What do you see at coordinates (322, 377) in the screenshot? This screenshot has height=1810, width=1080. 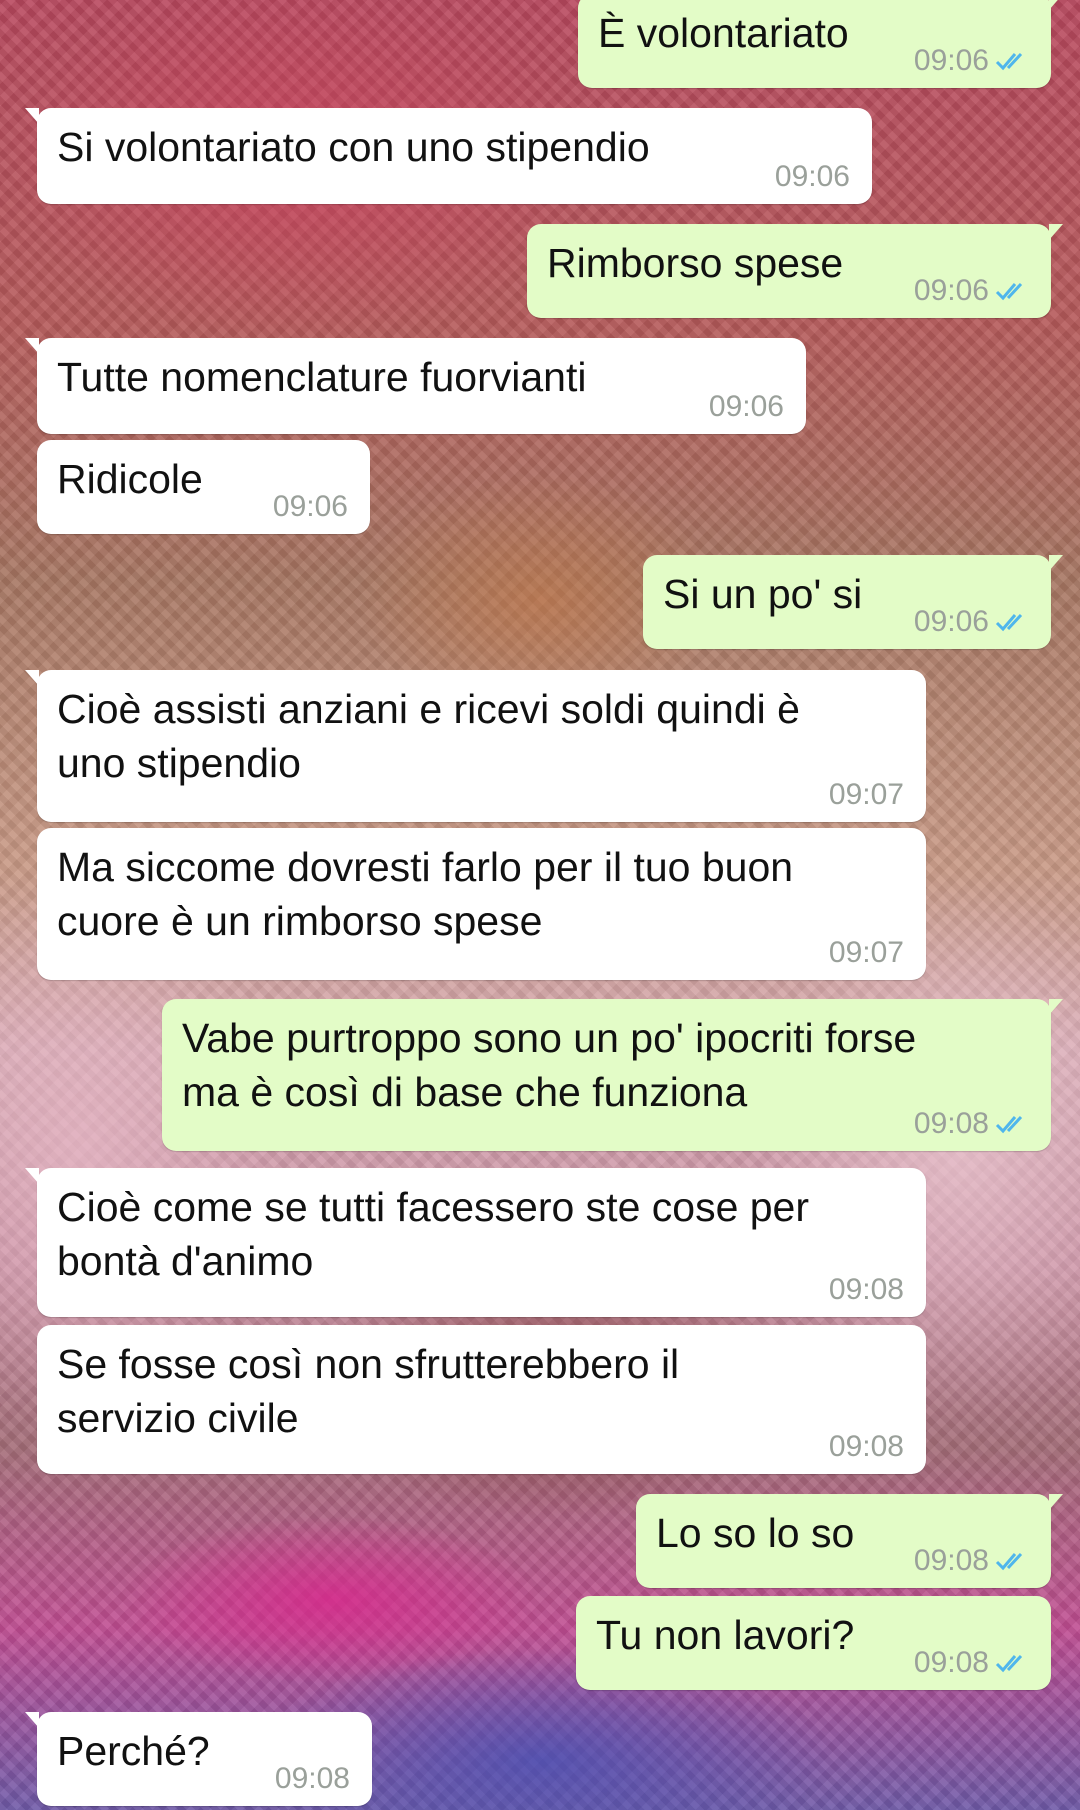 I see `message-text: Tutte nomenclature fuorvianti` at bounding box center [322, 377].